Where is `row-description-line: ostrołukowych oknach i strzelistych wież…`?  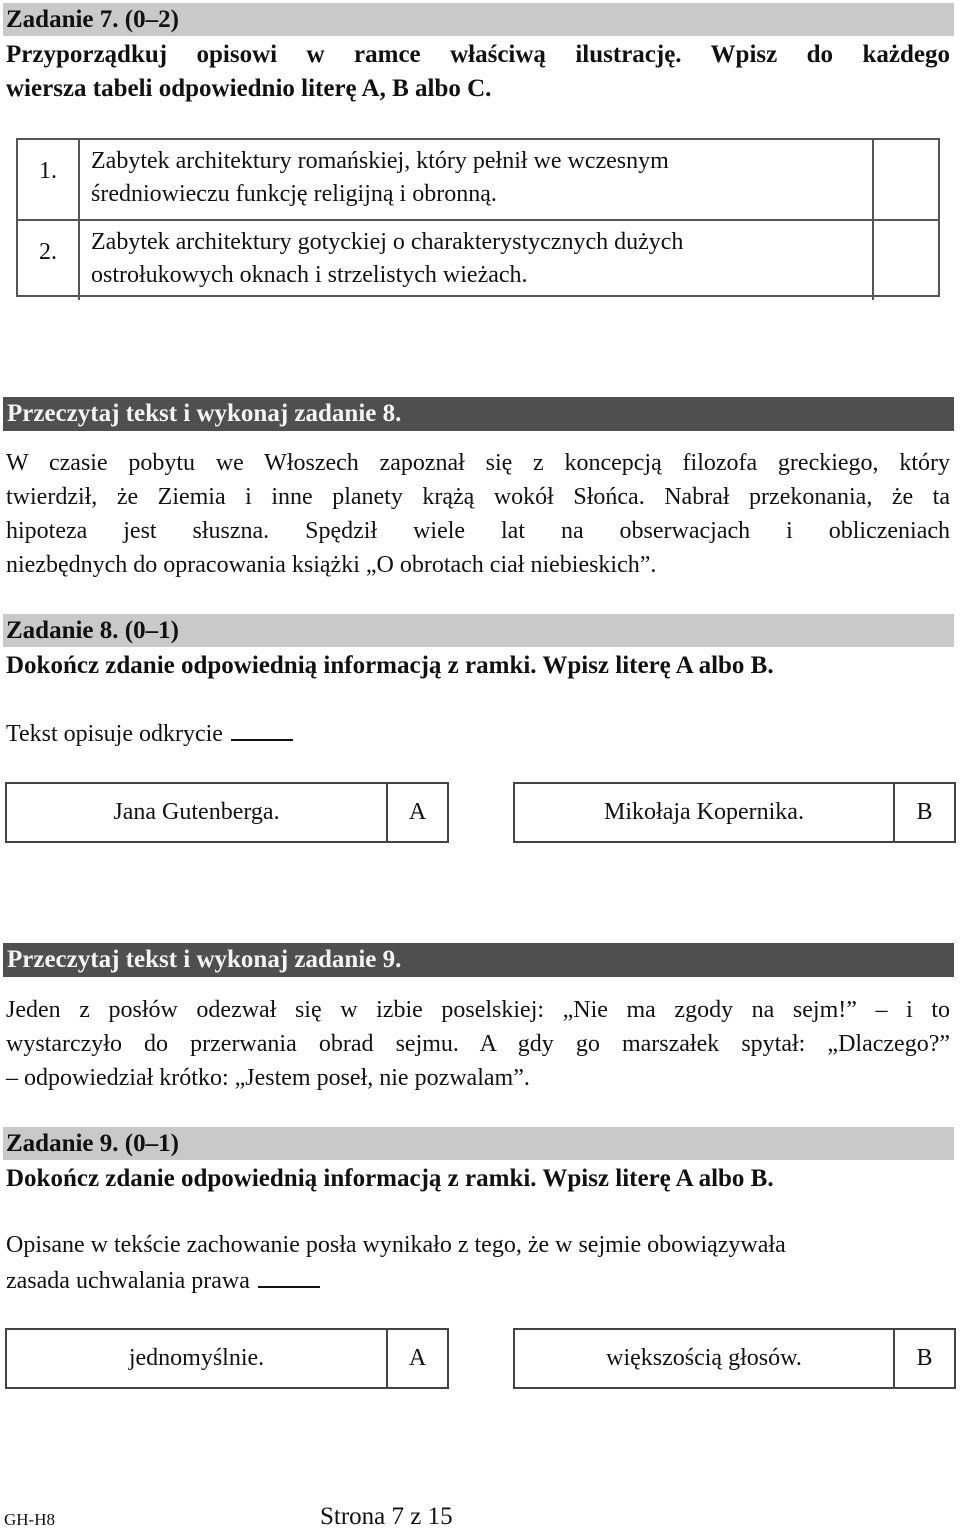 row-description-line: ostrołukowych oknach i strzelistych wież… is located at coordinates (309, 275).